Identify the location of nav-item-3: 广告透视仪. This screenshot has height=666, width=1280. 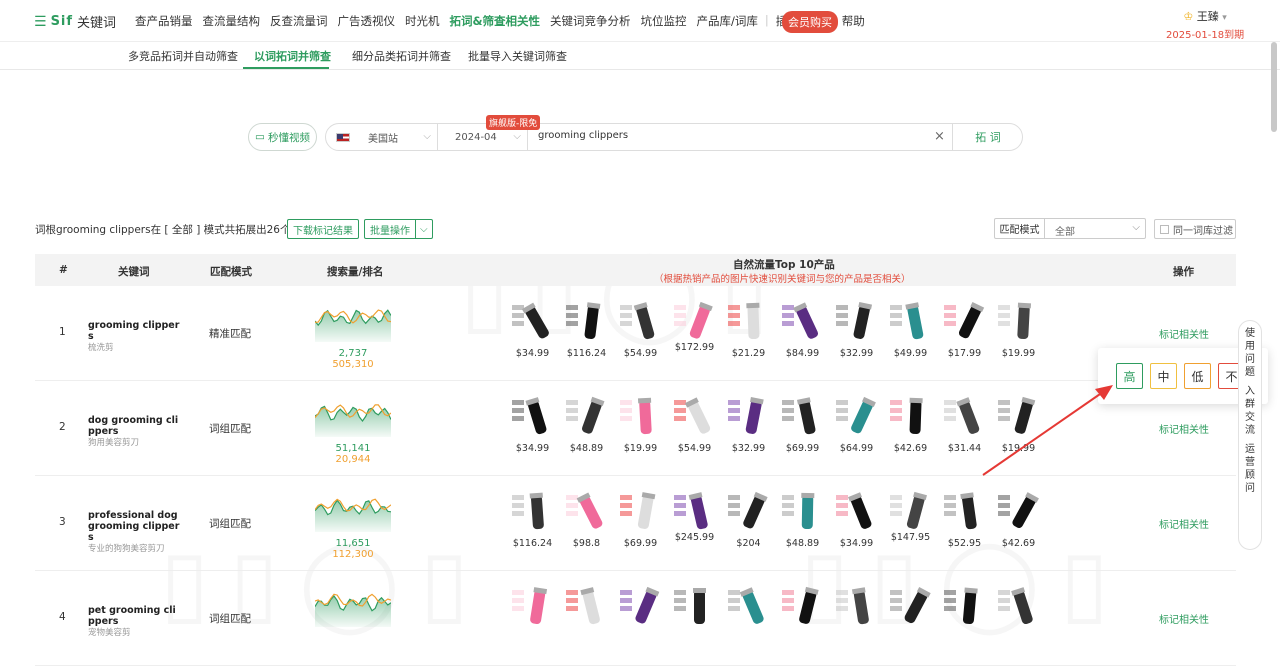
(367, 21).